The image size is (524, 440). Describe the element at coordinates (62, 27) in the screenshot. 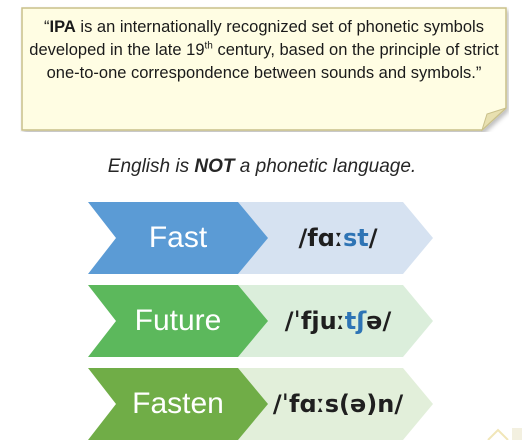

I see `quote-term: IPA` at that location.